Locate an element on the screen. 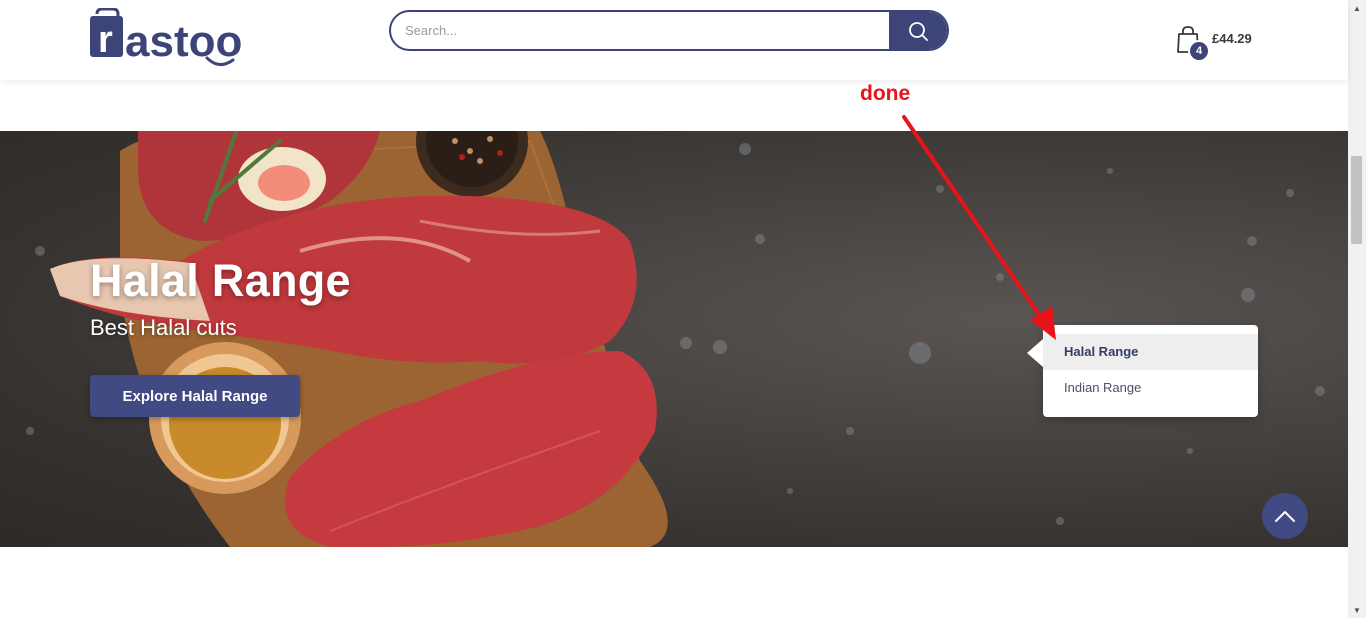 This screenshot has width=1366, height=618. rastoo-logo: r astoo is located at coordinates (174, 40).